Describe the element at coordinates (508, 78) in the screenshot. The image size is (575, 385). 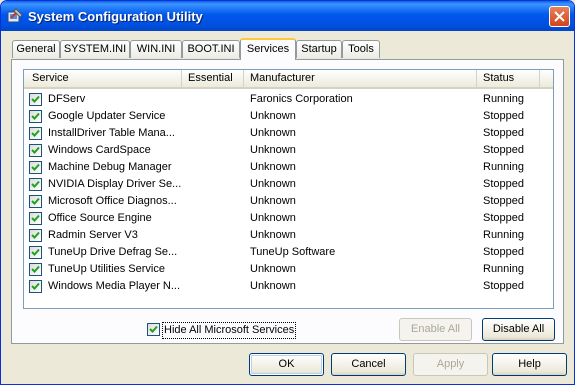
I see `column-header-status: Status` at that location.